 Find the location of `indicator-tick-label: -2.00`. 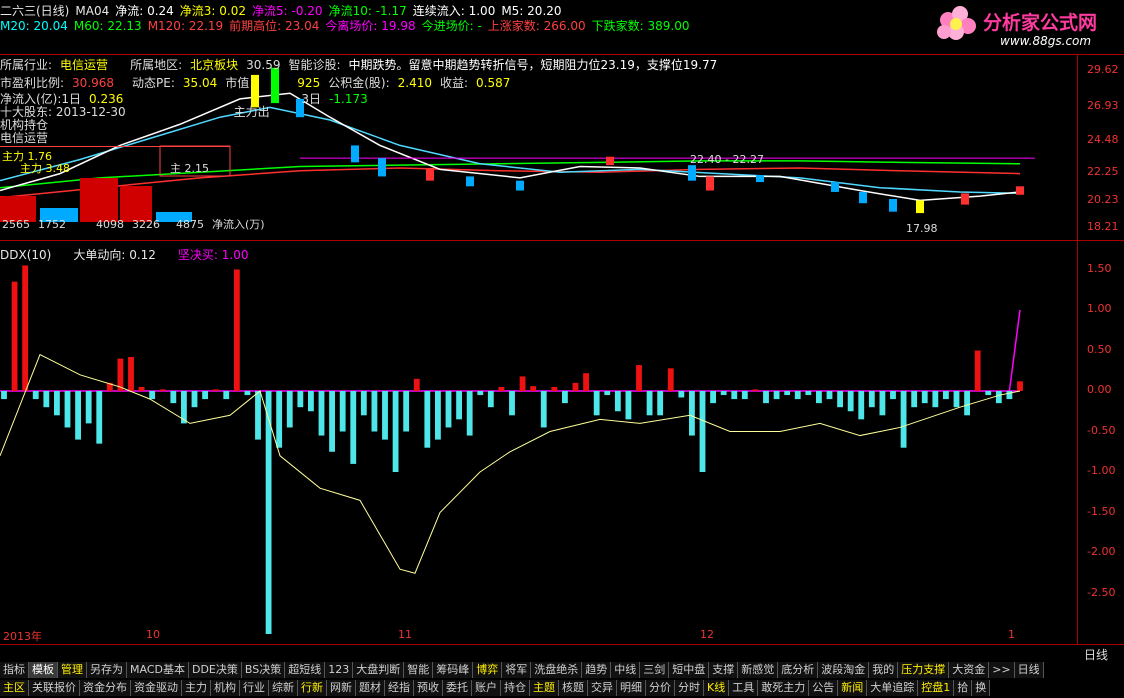

indicator-tick-label: -2.00 is located at coordinates (1101, 551).